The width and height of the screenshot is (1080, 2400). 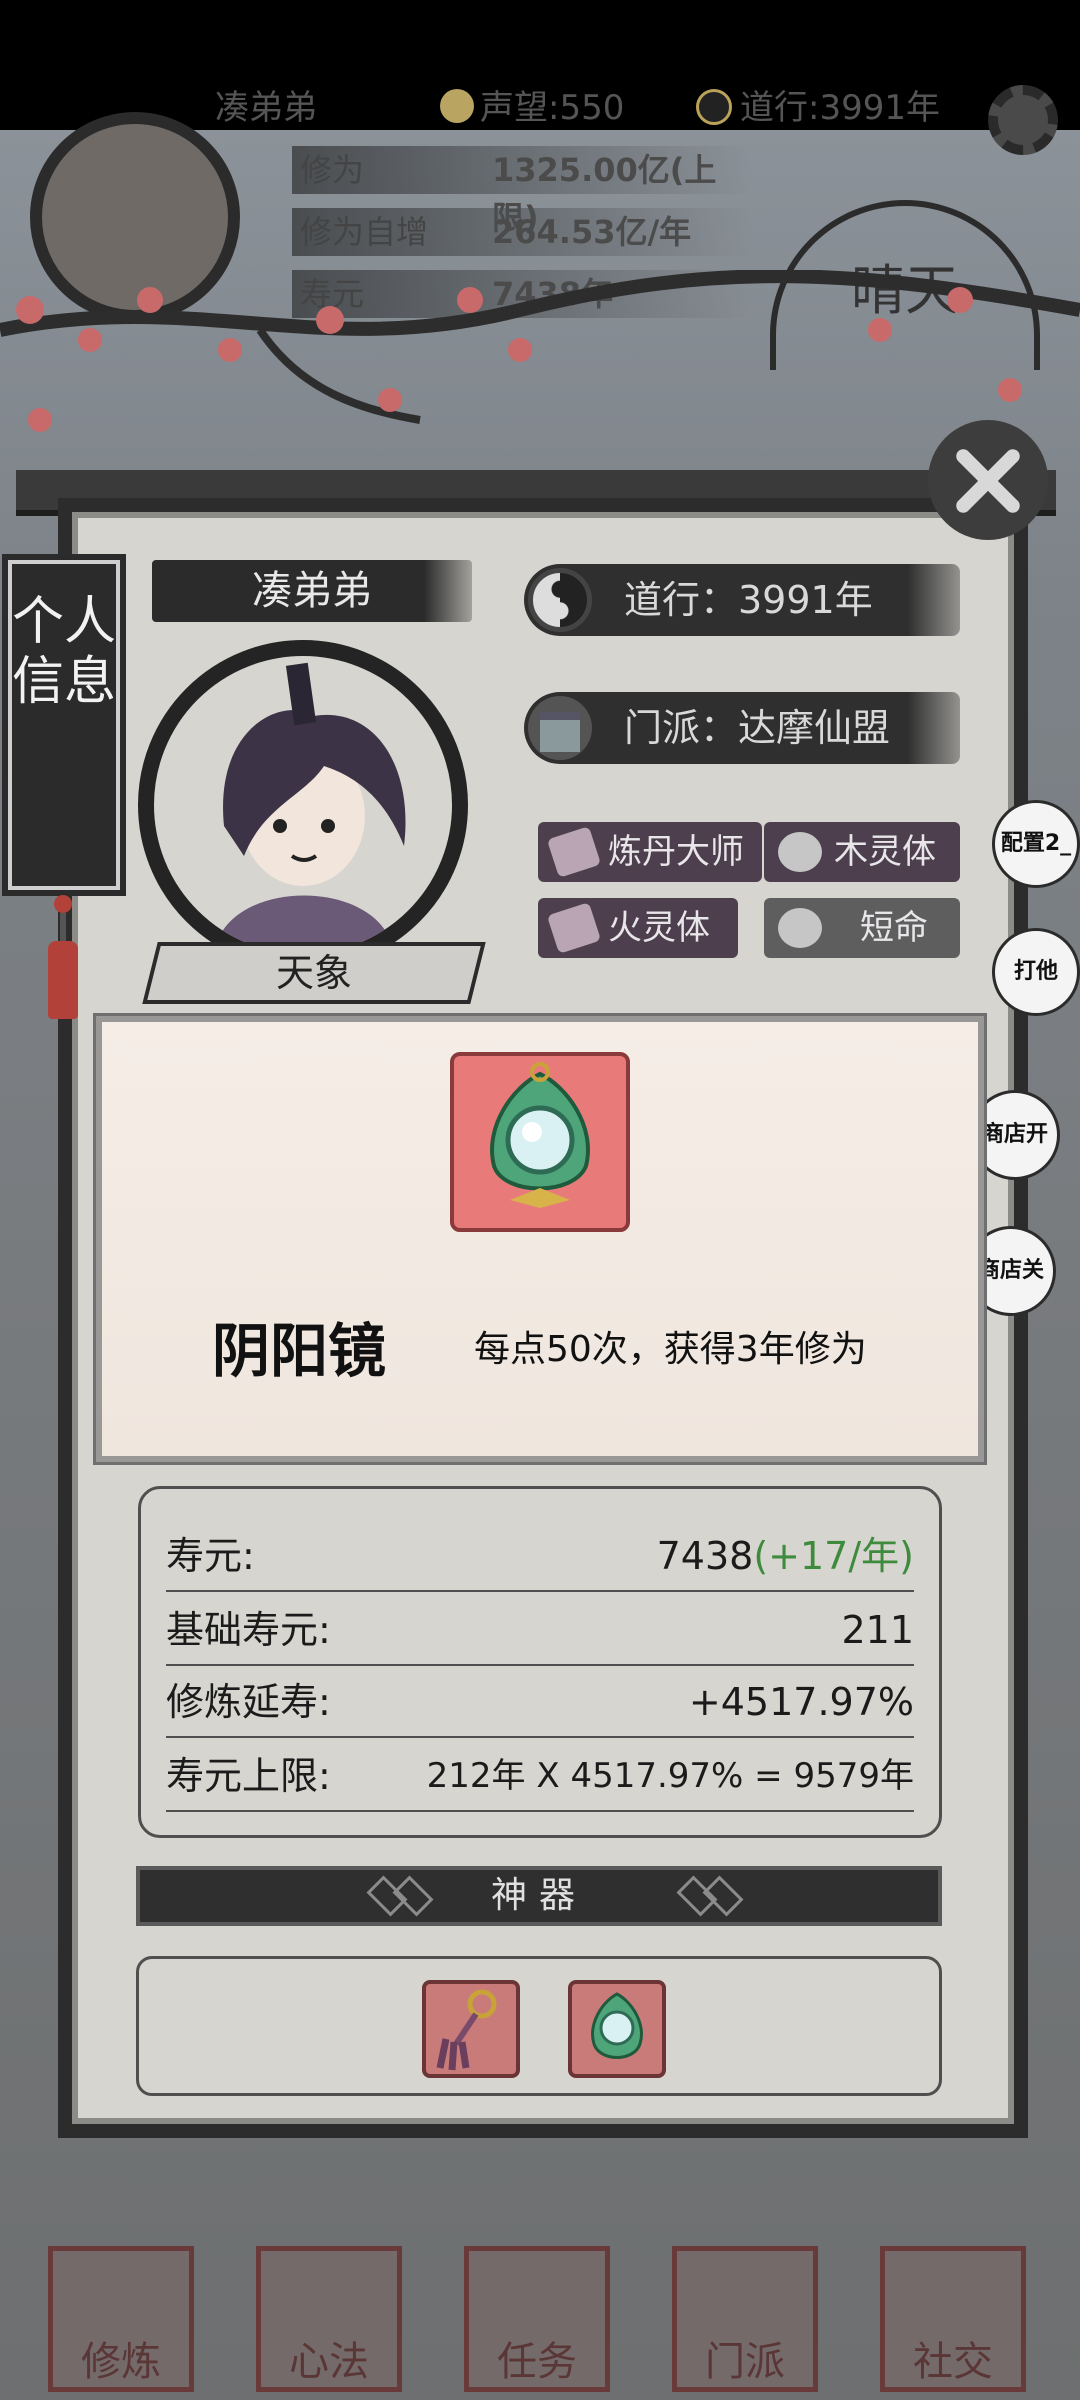 I want to click on trait-label: 短命, so click(x=894, y=928).